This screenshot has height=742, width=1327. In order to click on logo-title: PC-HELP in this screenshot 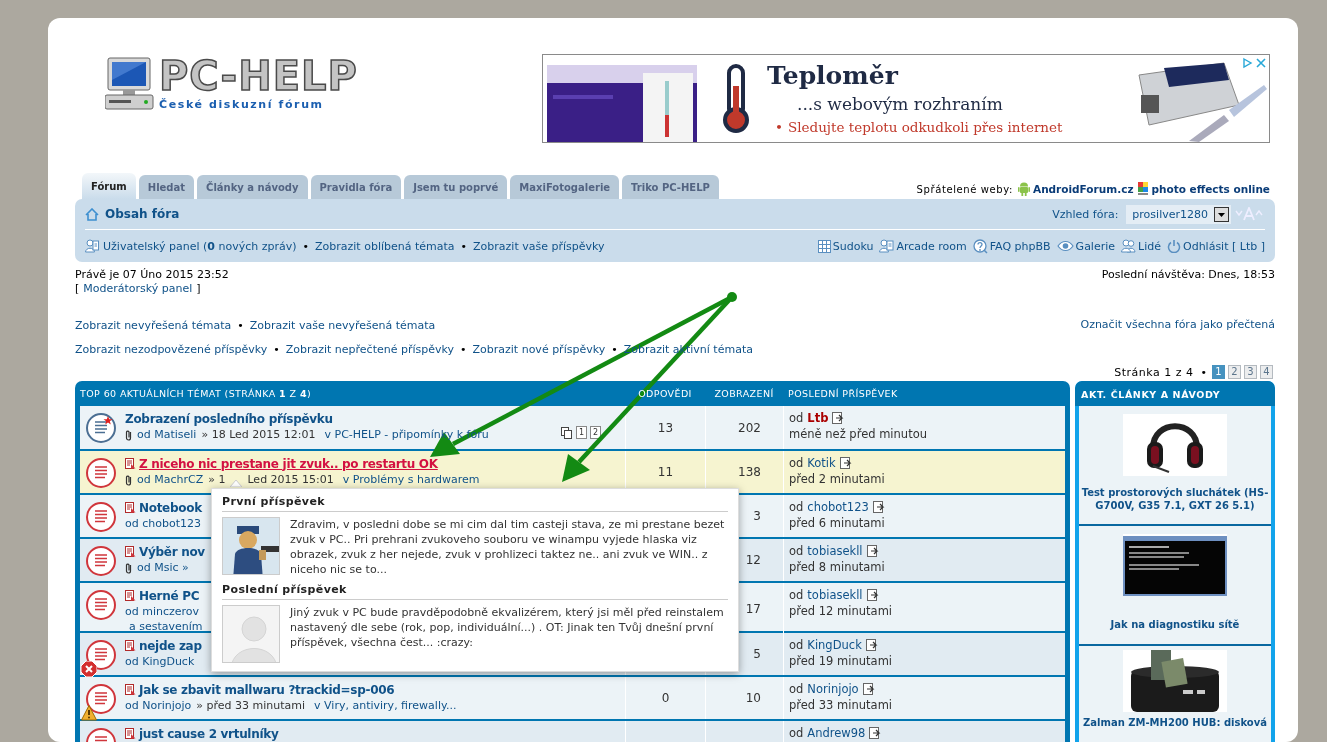, I will do `click(258, 76)`.